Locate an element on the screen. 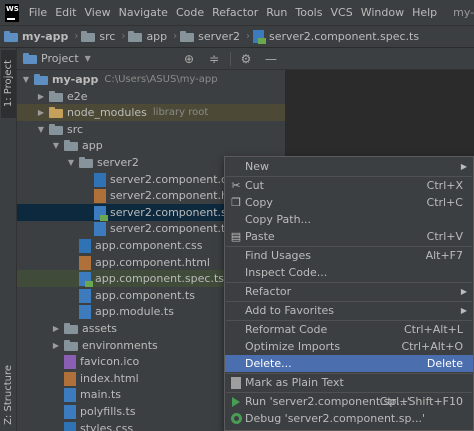 Image resolution: width=474 pixels, height=431 pixels. menu-tools: Tools is located at coordinates (308, 12).